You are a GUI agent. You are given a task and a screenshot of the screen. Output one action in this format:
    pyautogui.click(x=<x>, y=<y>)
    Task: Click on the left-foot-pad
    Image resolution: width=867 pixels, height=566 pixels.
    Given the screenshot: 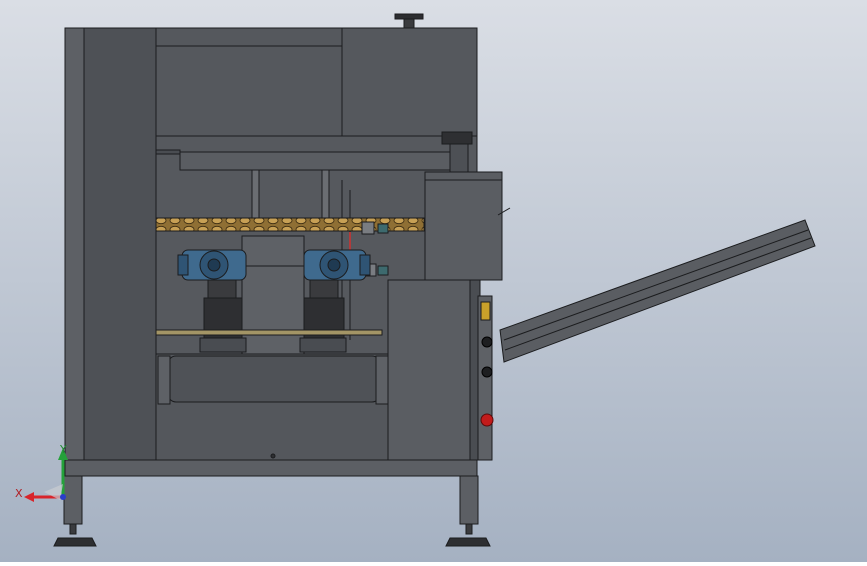 What is the action you would take?
    pyautogui.click(x=75, y=542)
    